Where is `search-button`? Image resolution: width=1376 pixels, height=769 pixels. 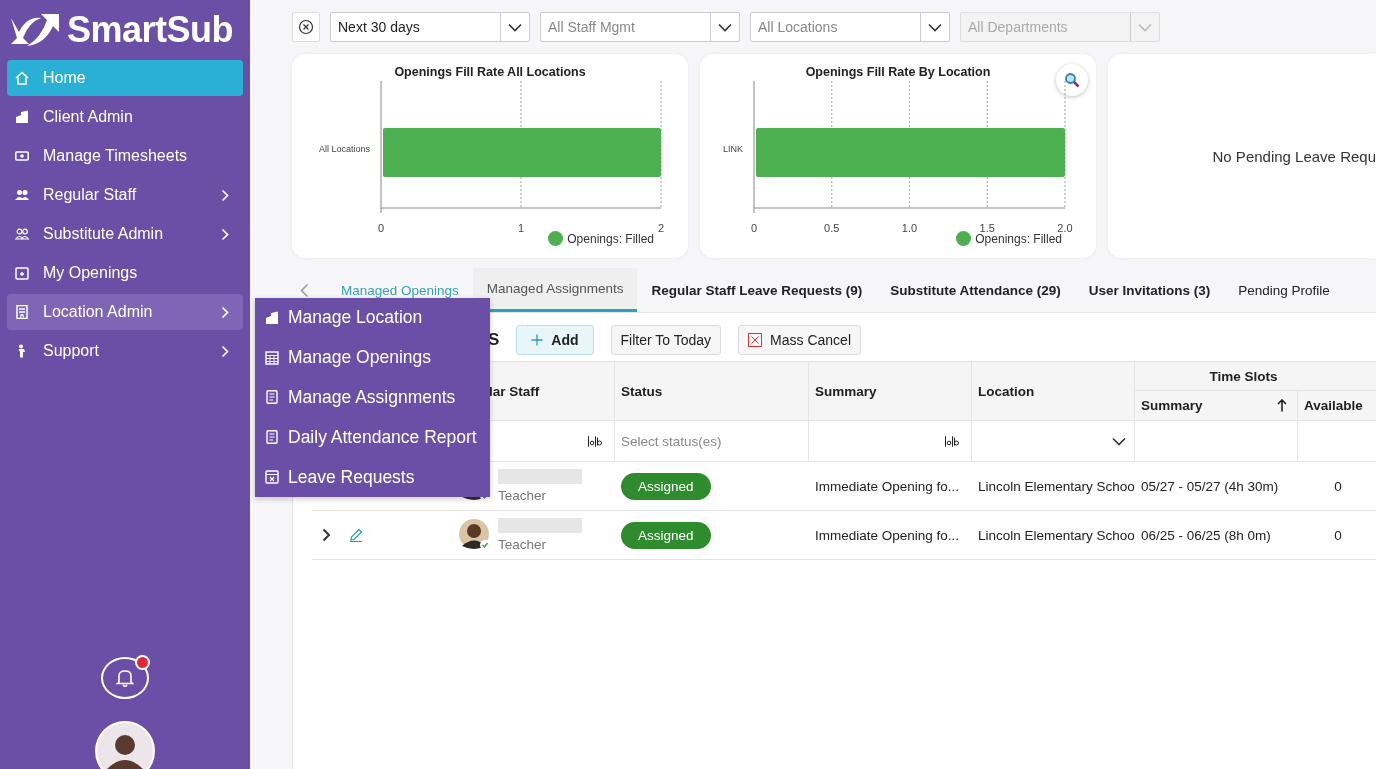 search-button is located at coordinates (1072, 80).